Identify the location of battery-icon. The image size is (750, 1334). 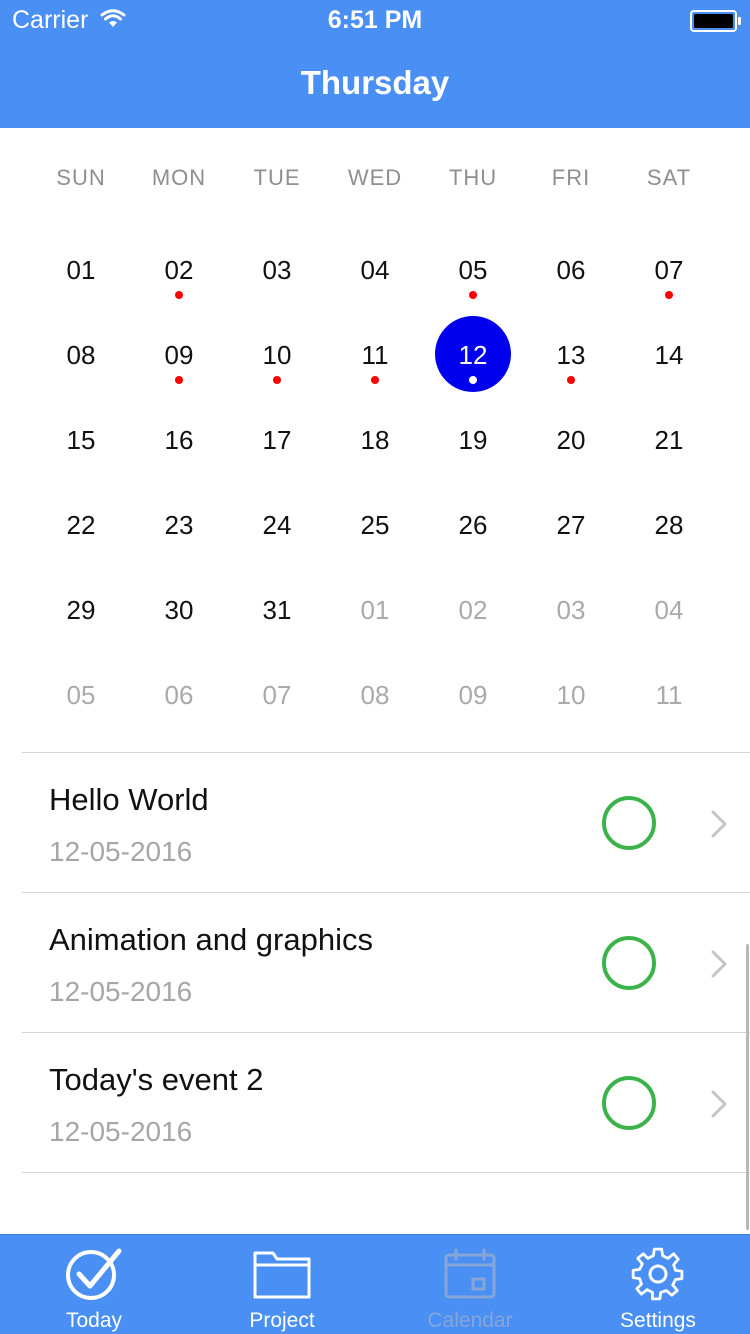
(716, 23).